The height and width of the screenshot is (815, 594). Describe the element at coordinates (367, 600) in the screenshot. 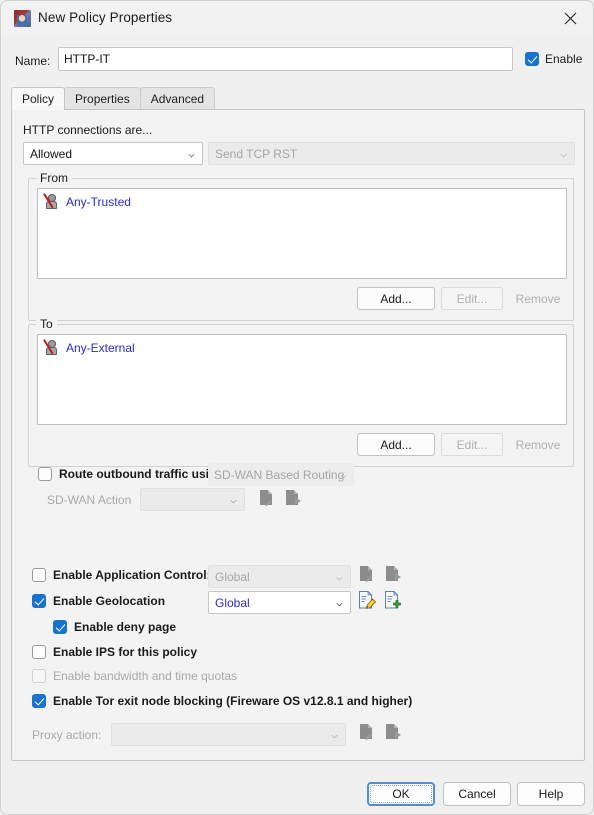

I see `geolocation-edit-page-icon` at that location.